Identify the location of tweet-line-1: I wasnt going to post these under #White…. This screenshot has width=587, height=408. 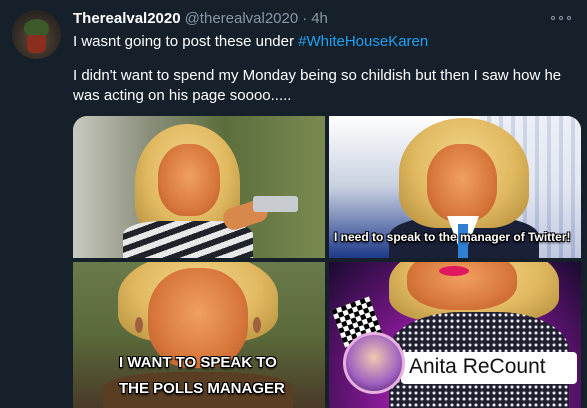
(323, 42).